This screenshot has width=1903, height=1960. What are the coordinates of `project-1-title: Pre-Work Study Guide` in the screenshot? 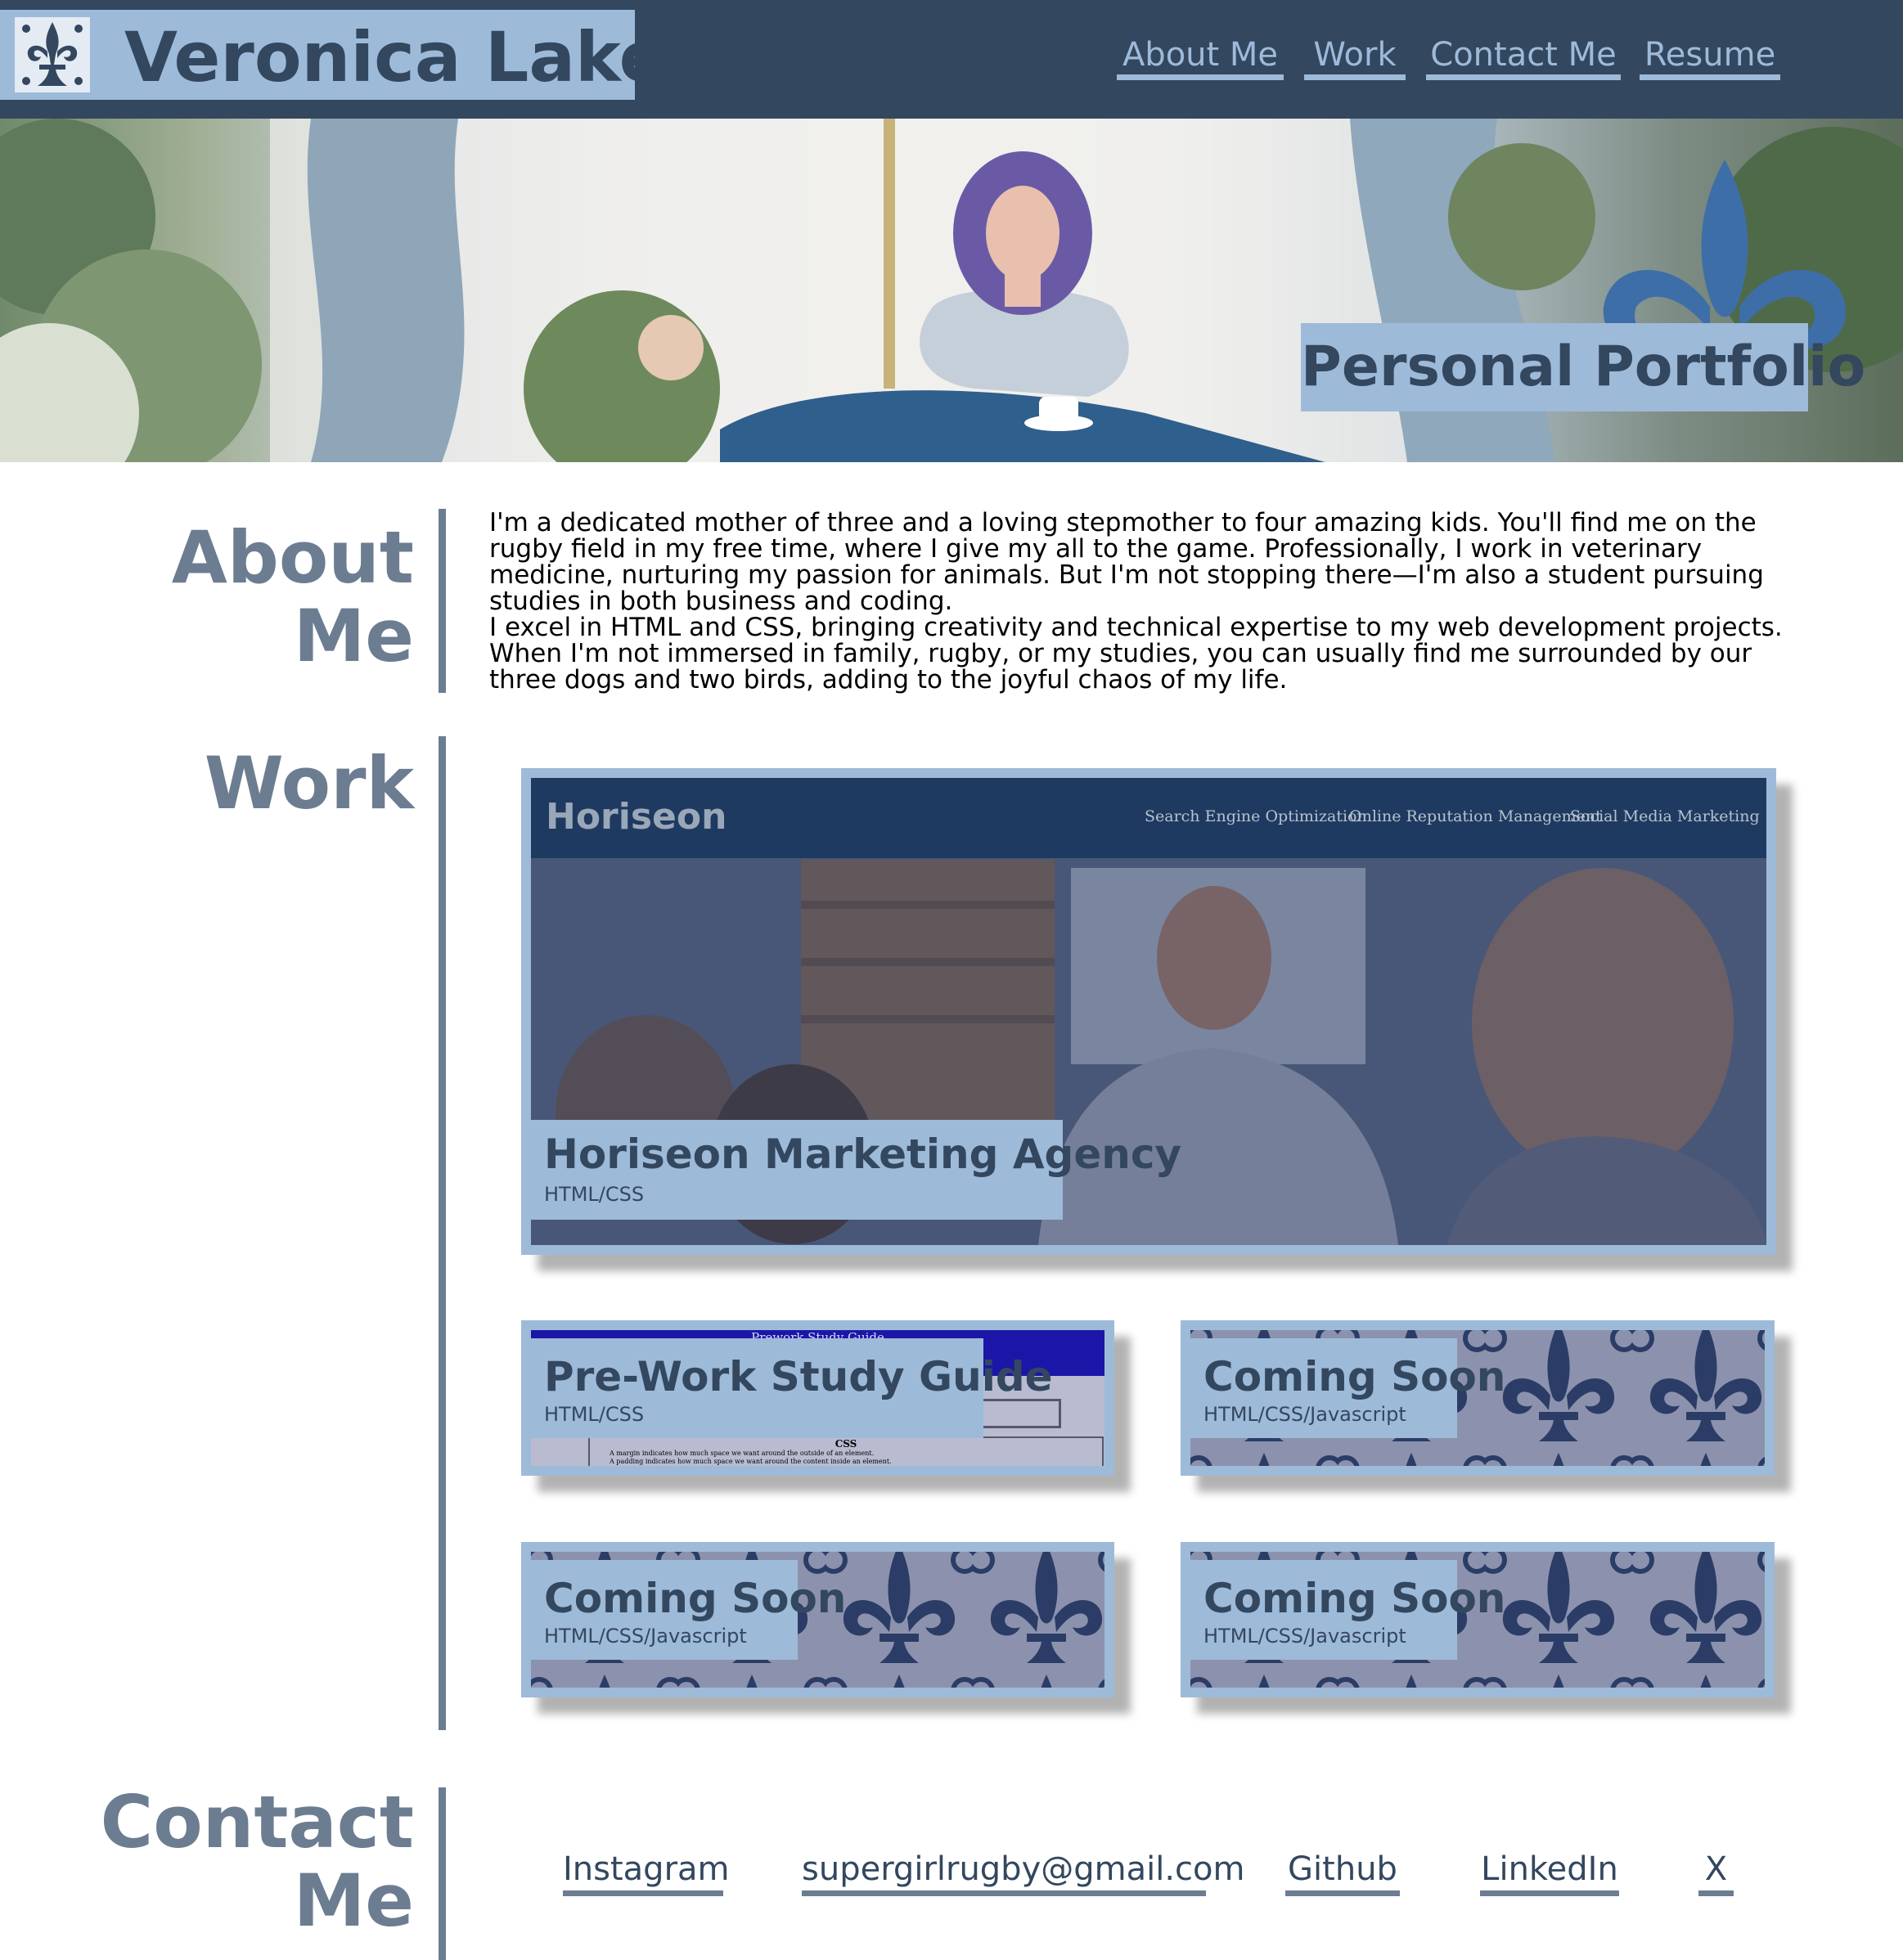 It's located at (798, 1376).